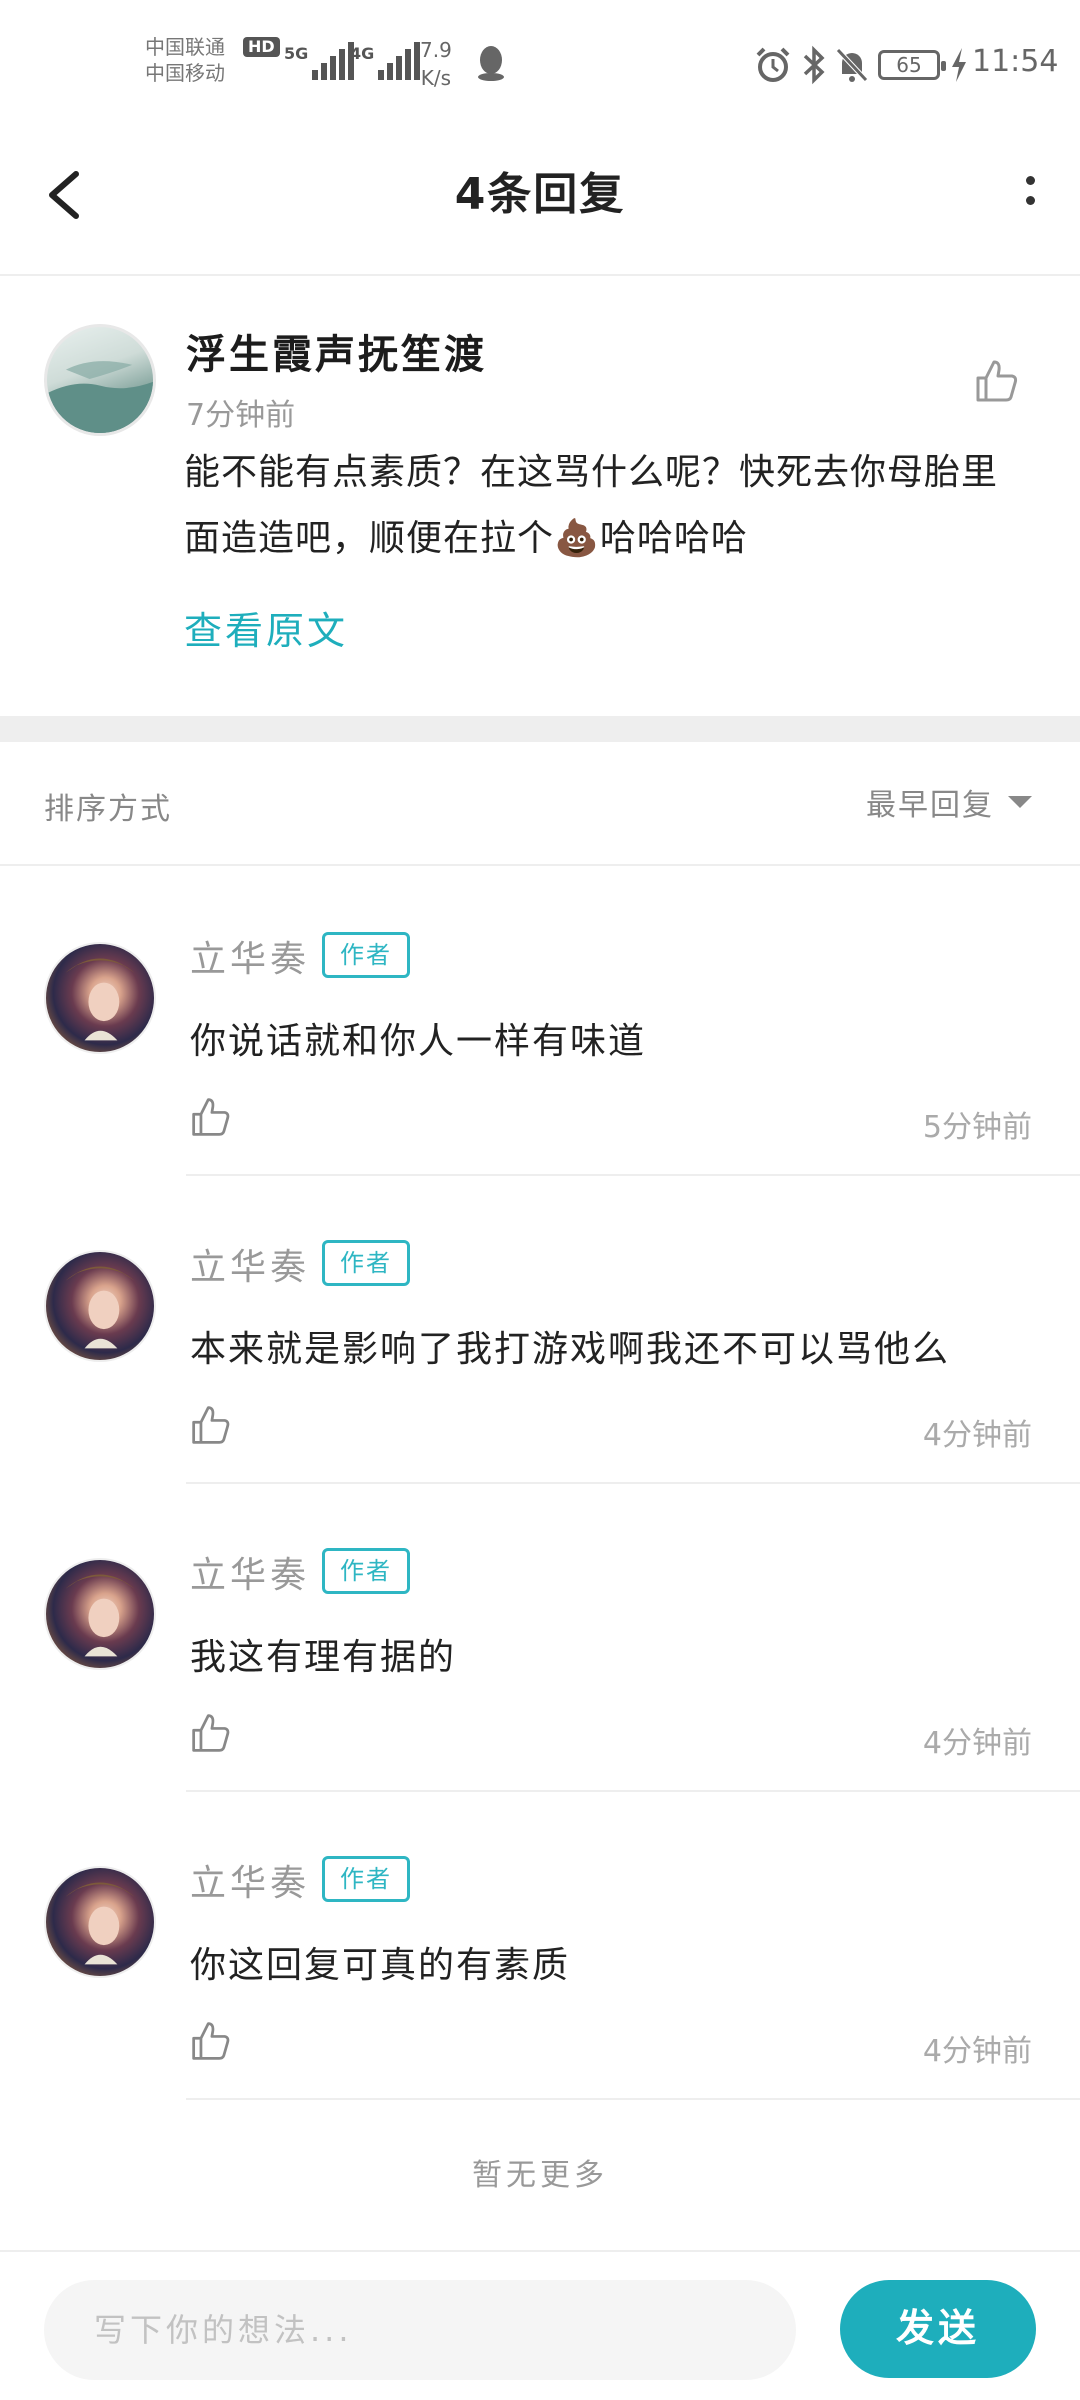 This screenshot has height=2400, width=1080. Describe the element at coordinates (570, 1349) in the screenshot. I see `reply-text: 本来就是影响了我打游戏啊我还不可以骂他么` at that location.